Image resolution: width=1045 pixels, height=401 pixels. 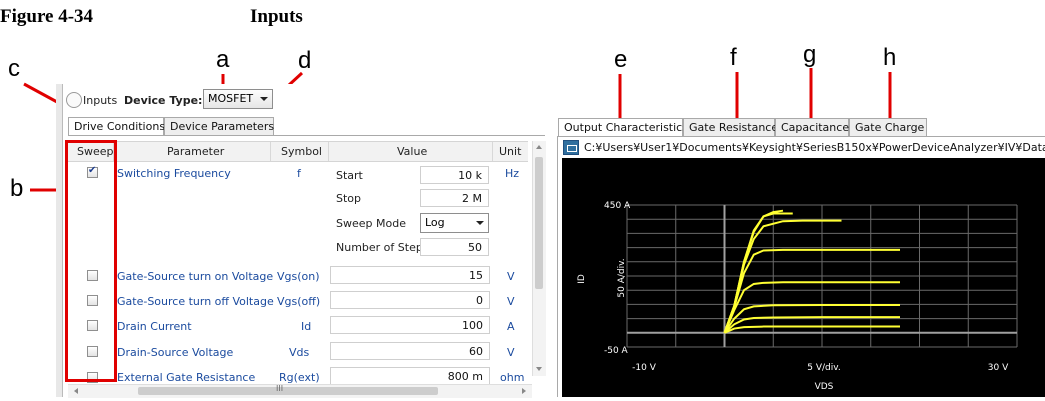 I want to click on number-of-step-label: Number of Step, so click(x=379, y=247).